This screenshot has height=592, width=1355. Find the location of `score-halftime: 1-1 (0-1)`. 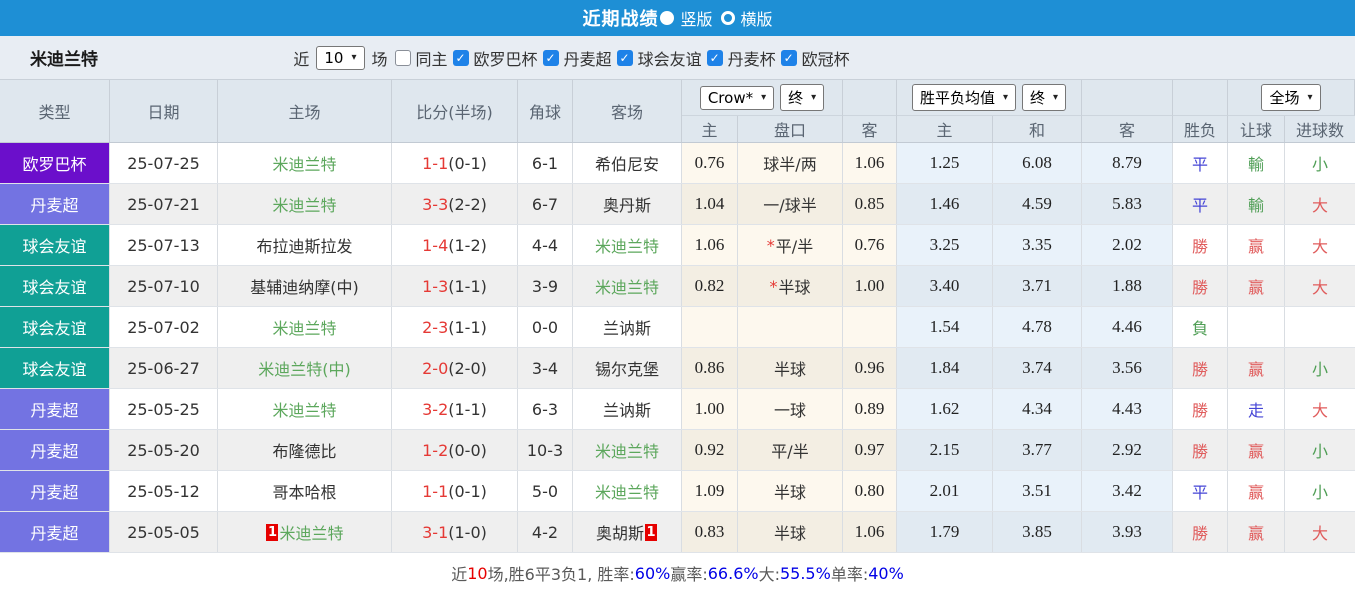

score-halftime: 1-1 (0-1) is located at coordinates (455, 491).